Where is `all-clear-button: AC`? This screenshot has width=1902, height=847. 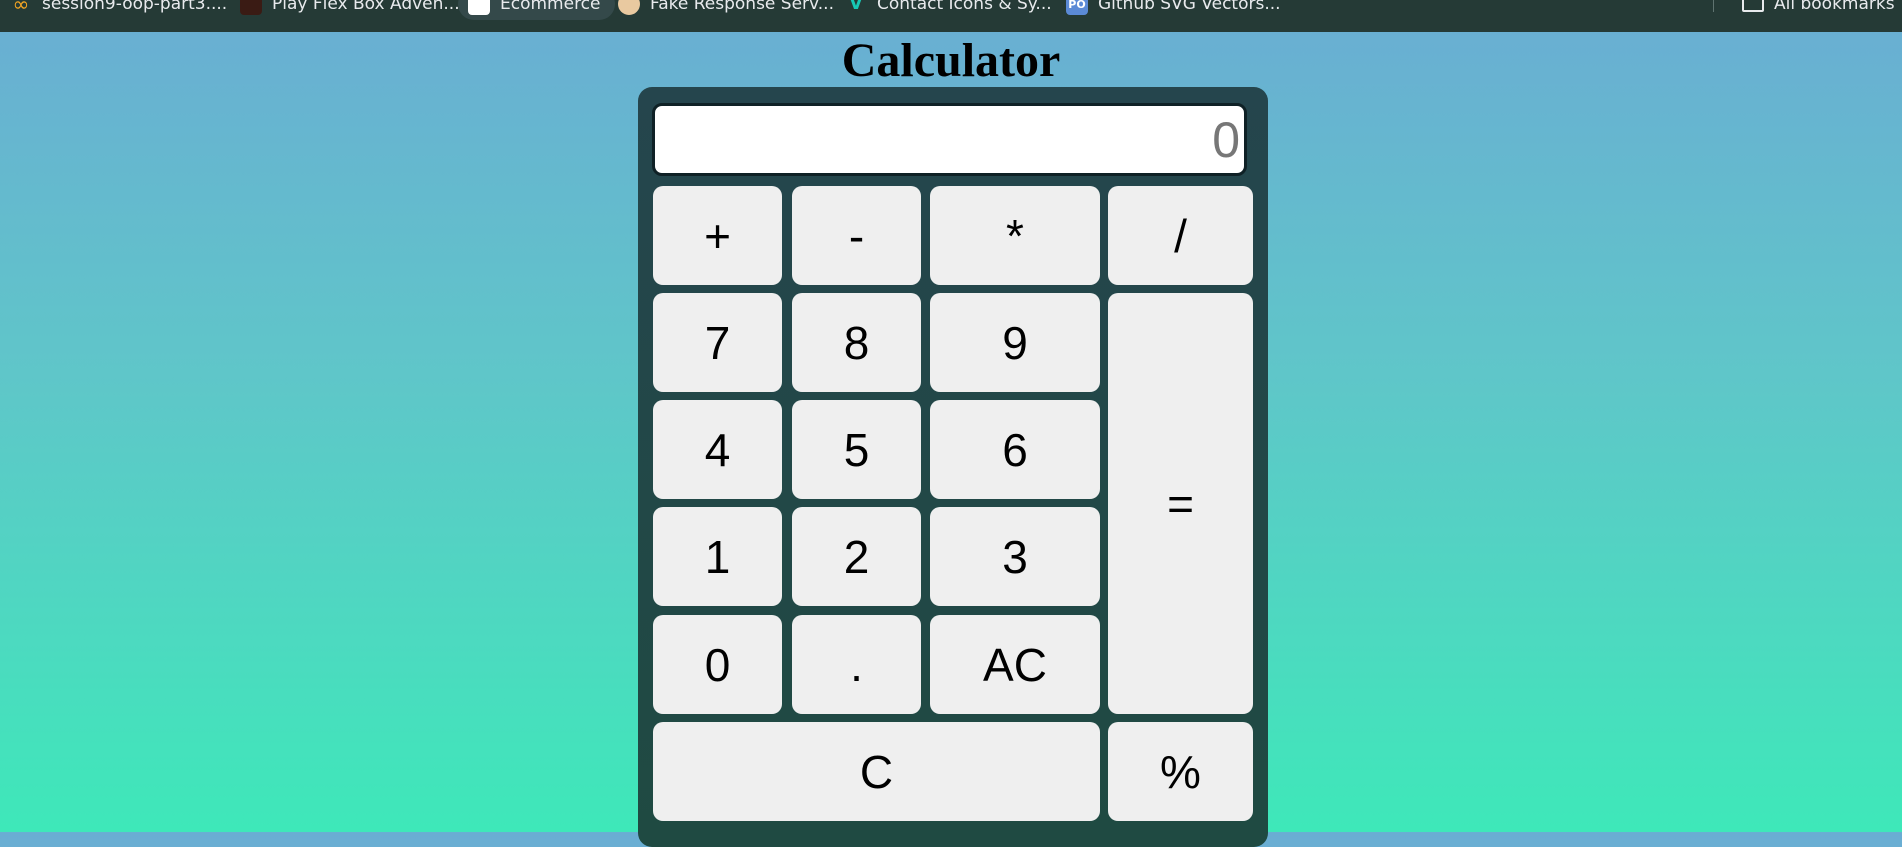 all-clear-button: AC is located at coordinates (1015, 664).